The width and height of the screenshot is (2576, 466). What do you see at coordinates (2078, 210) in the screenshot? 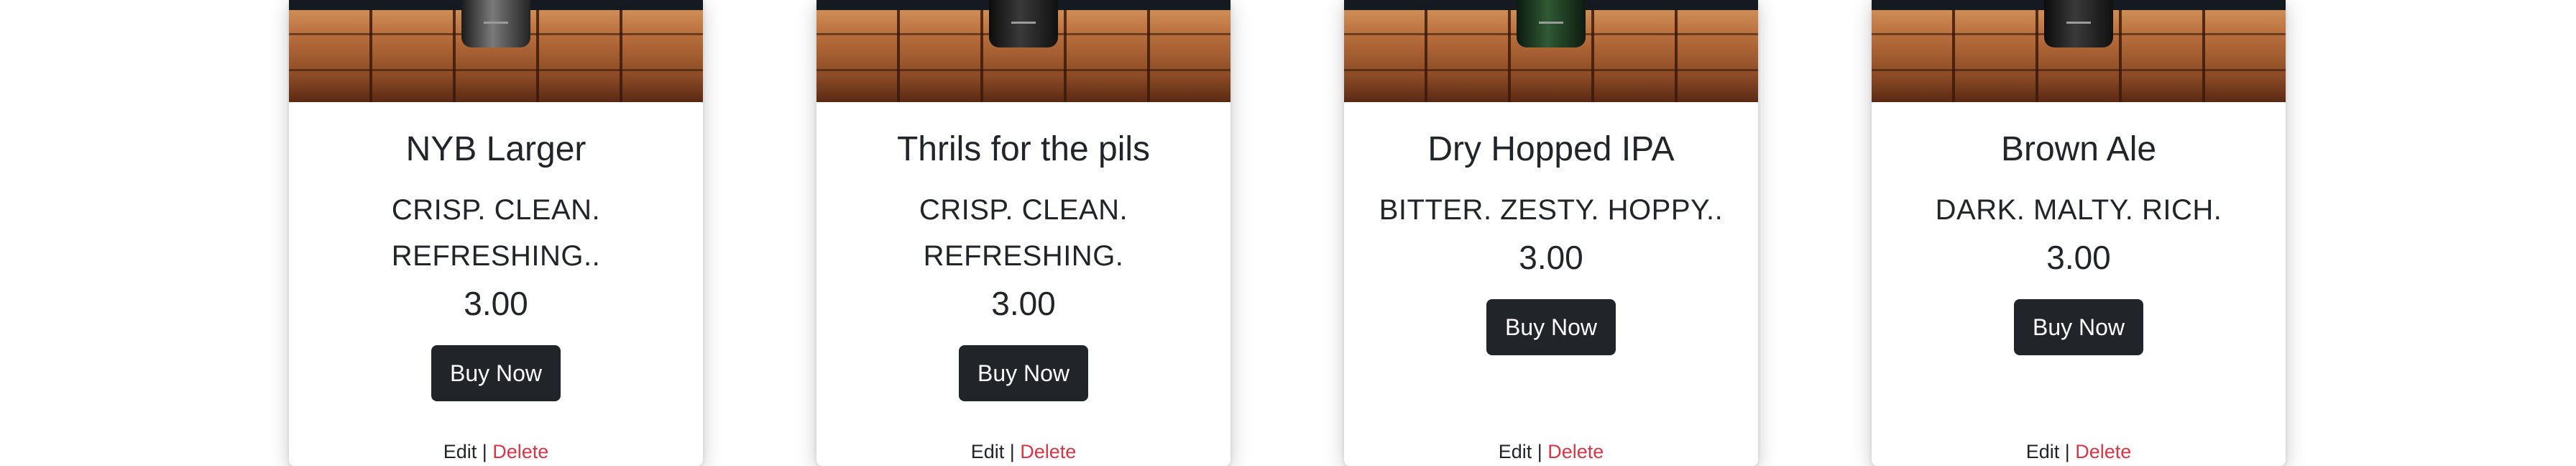
I see `product-description: DARK. MALTY. RICH.` at bounding box center [2078, 210].